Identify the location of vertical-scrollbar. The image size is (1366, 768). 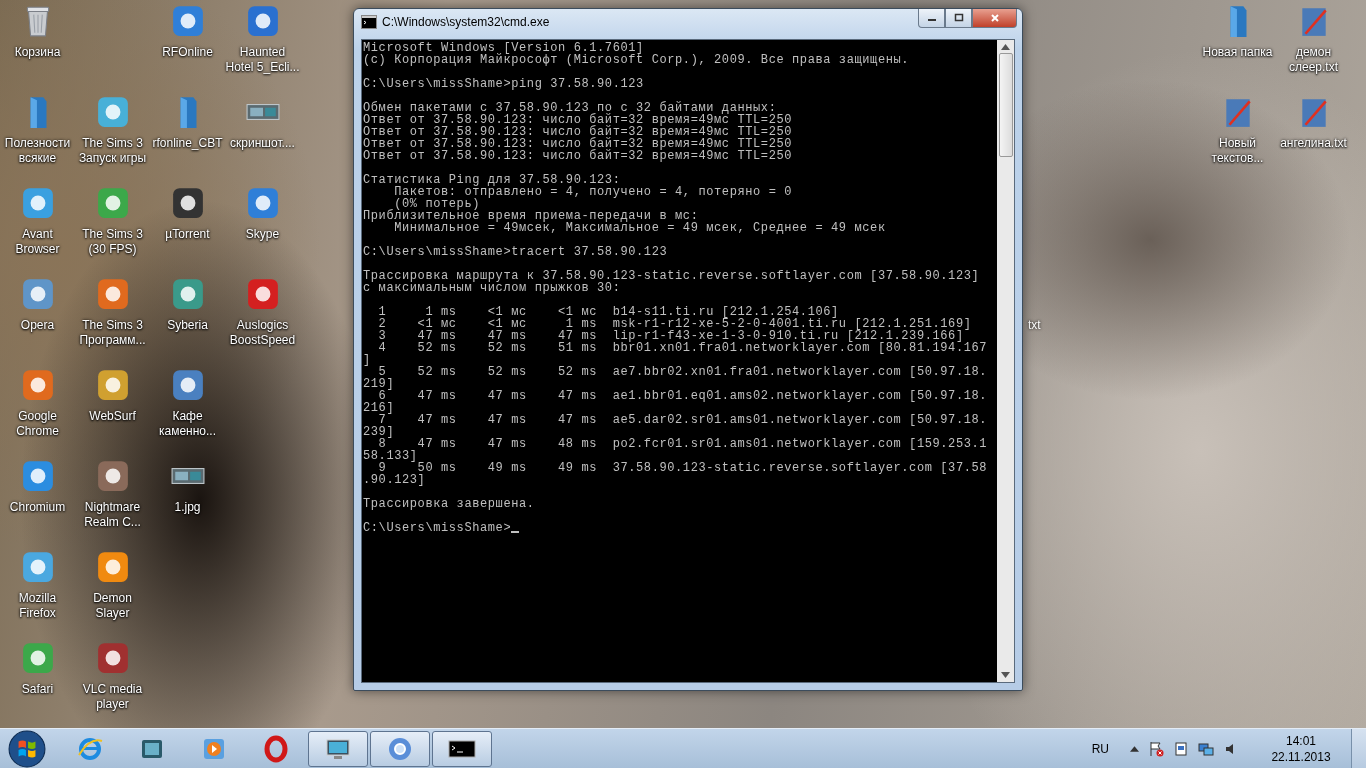
(1005, 361).